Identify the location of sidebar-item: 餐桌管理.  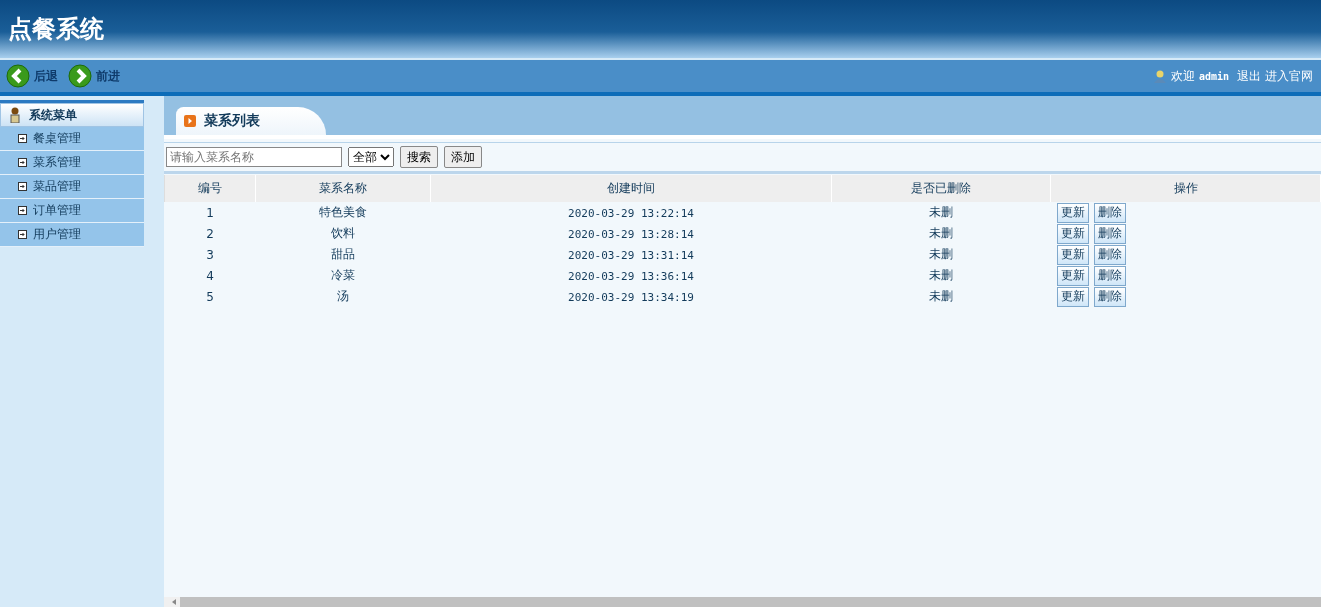
(72, 139).